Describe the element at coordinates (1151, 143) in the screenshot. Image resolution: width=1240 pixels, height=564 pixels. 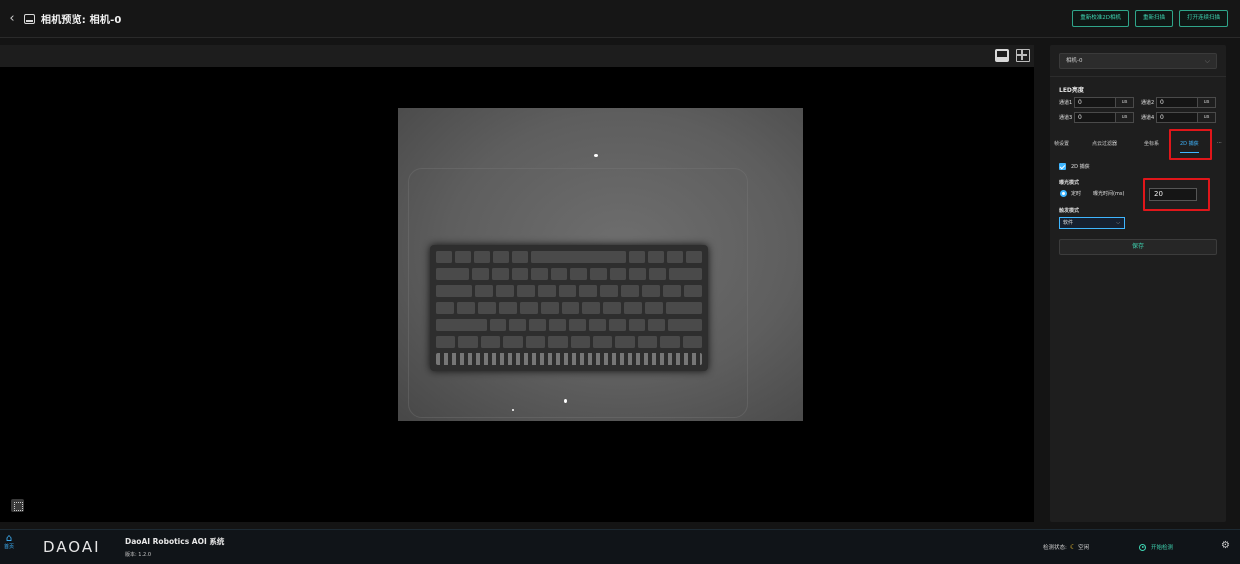
I see `tab-coordinate-system: 坐标系` at that location.